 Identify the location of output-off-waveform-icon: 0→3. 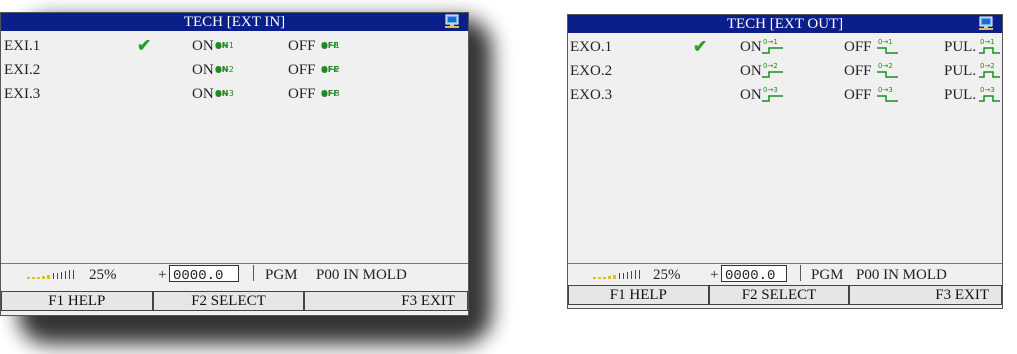
(887, 94).